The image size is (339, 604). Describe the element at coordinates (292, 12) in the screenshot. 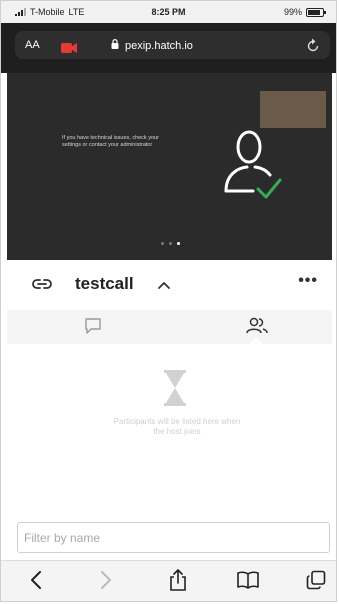

I see `battery-percent: 99%` at that location.